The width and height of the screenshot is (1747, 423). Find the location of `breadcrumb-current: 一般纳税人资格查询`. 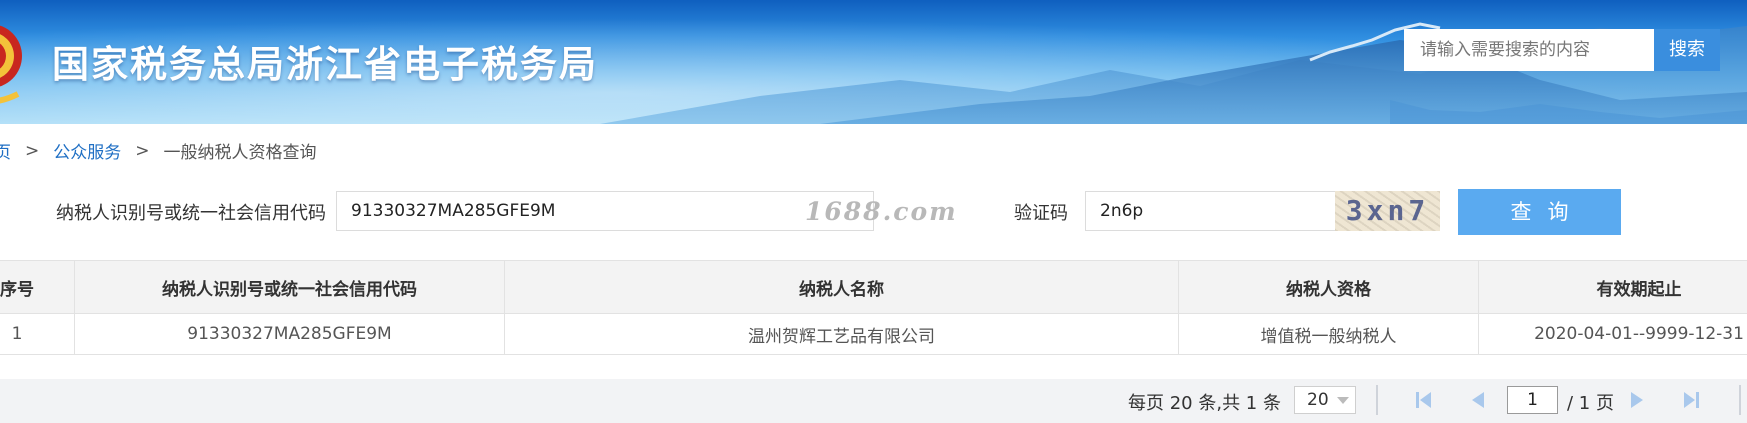

breadcrumb-current: 一般纳税人资格查询 is located at coordinates (240, 153).